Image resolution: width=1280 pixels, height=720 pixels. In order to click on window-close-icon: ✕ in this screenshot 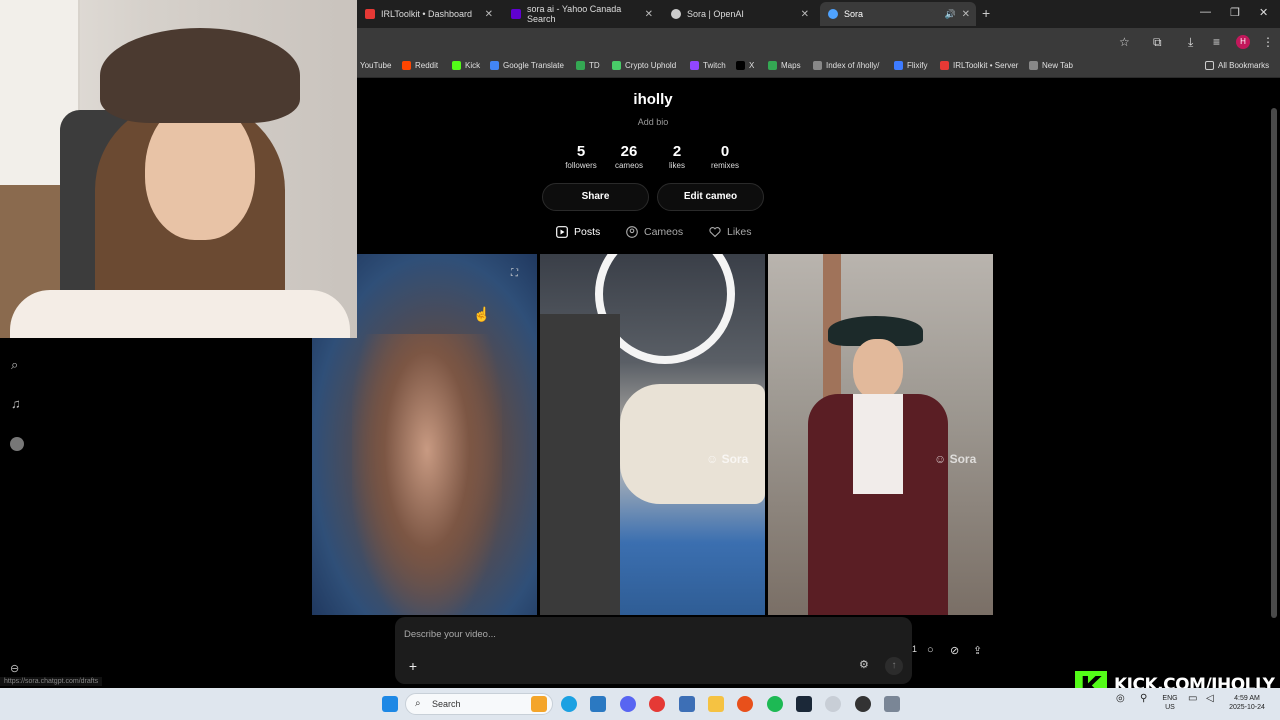, I will do `click(1263, 12)`.